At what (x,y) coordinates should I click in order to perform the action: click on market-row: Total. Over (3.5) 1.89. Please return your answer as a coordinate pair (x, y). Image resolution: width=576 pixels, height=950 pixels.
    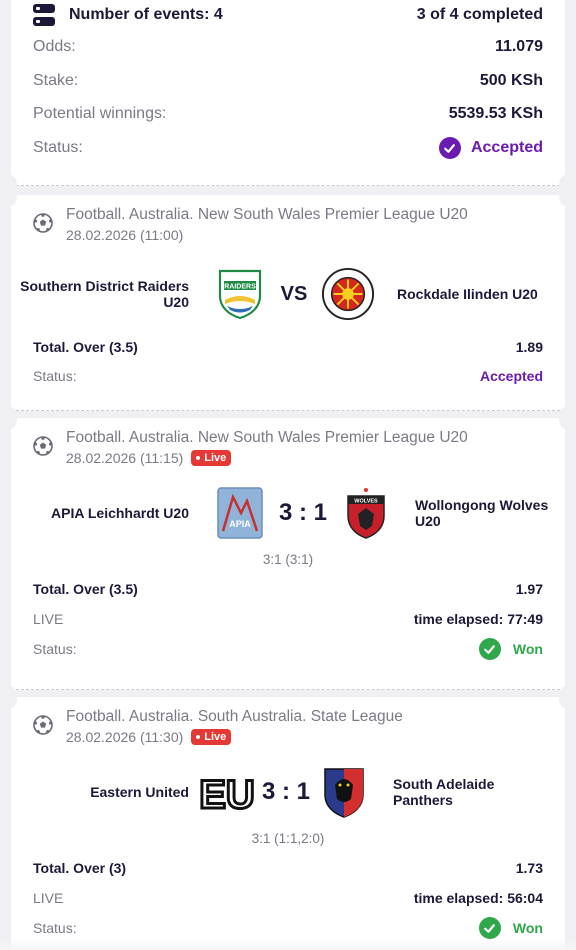
    Looking at the image, I should click on (288, 347).